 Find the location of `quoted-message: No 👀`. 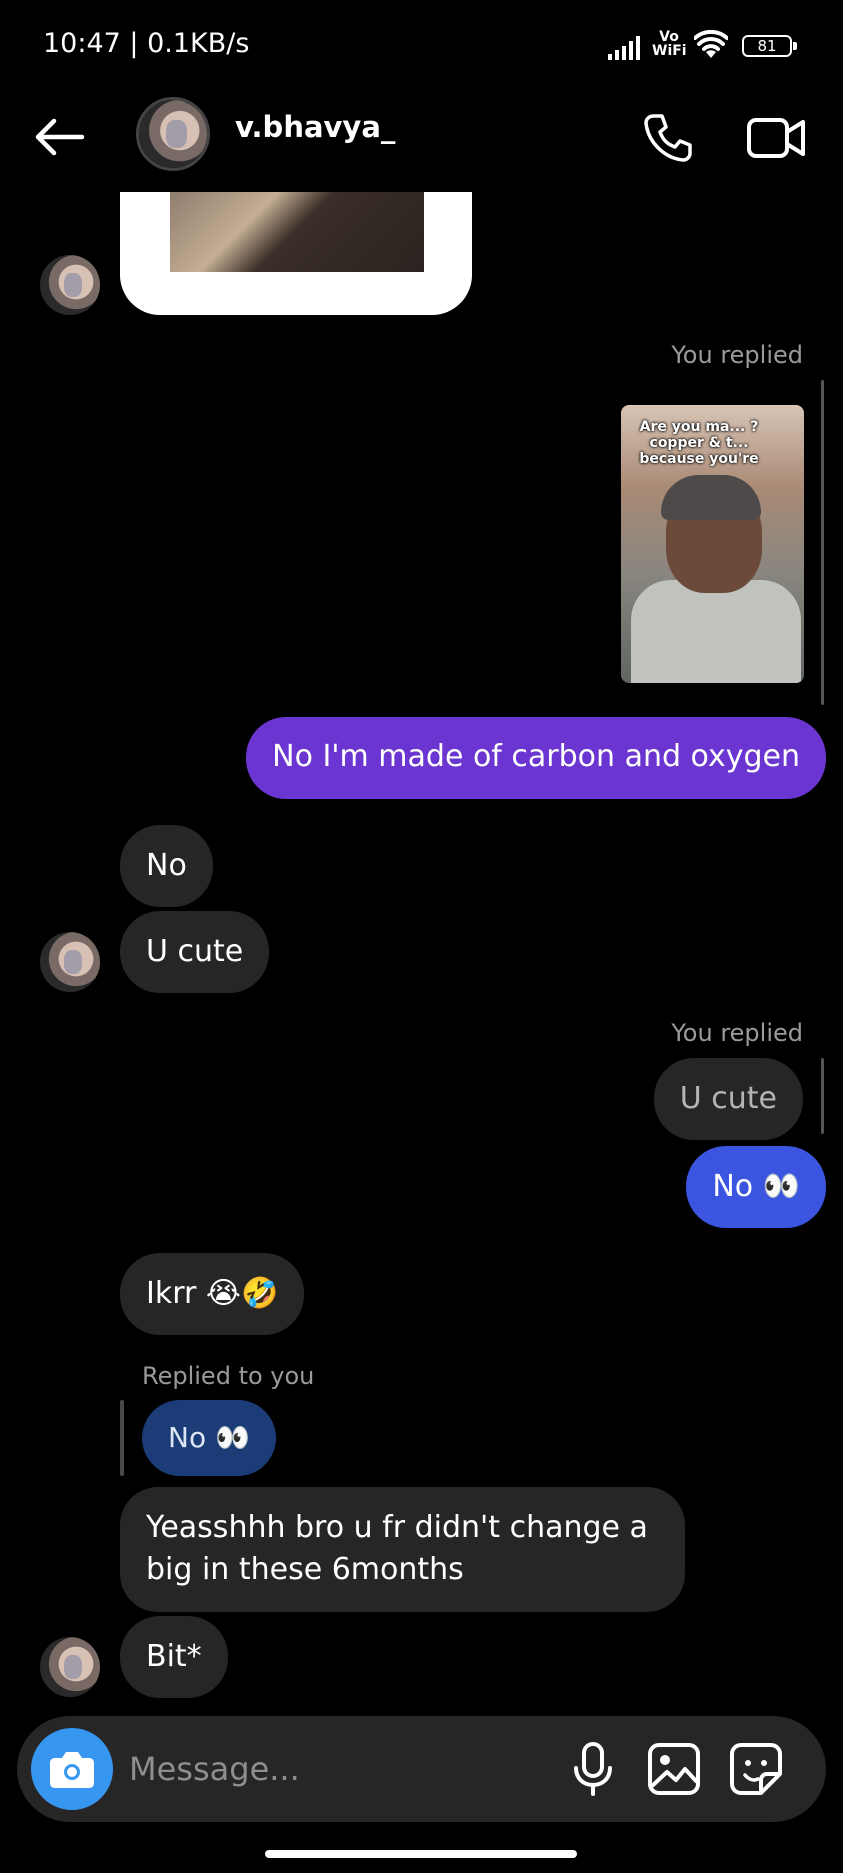

quoted-message: No 👀 is located at coordinates (209, 1438).